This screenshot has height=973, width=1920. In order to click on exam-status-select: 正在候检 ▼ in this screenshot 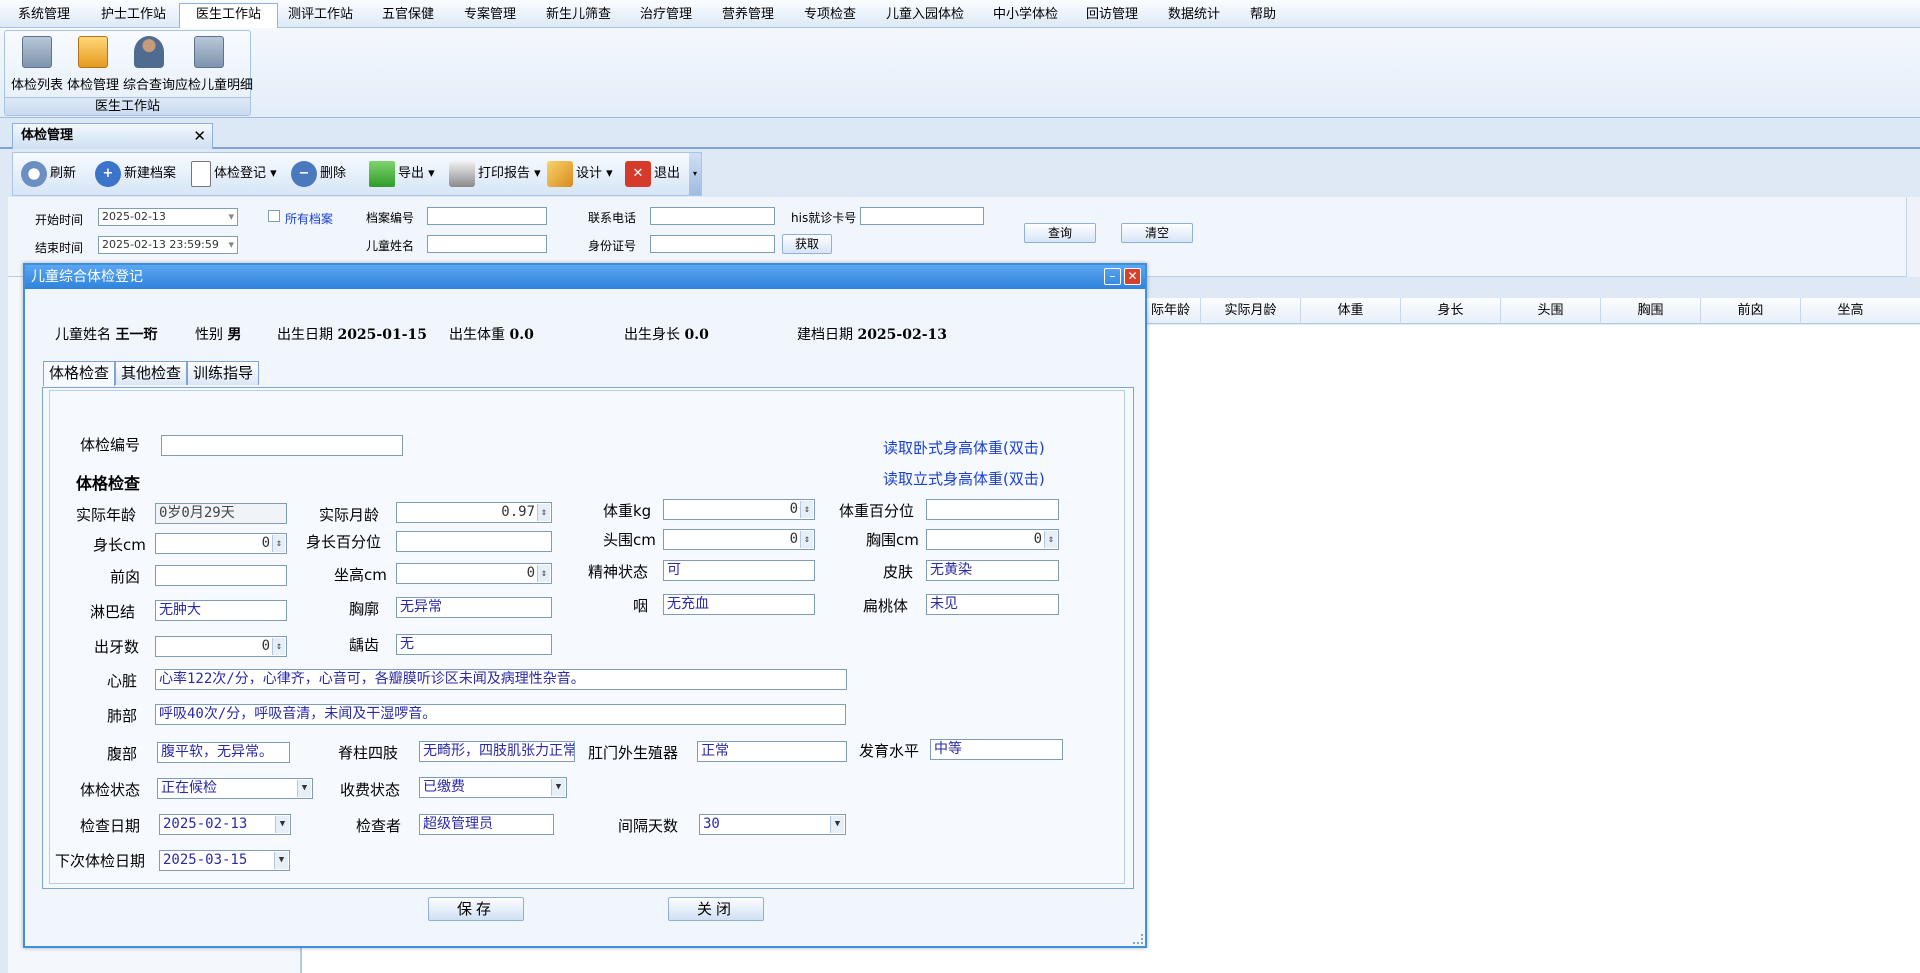, I will do `click(235, 788)`.